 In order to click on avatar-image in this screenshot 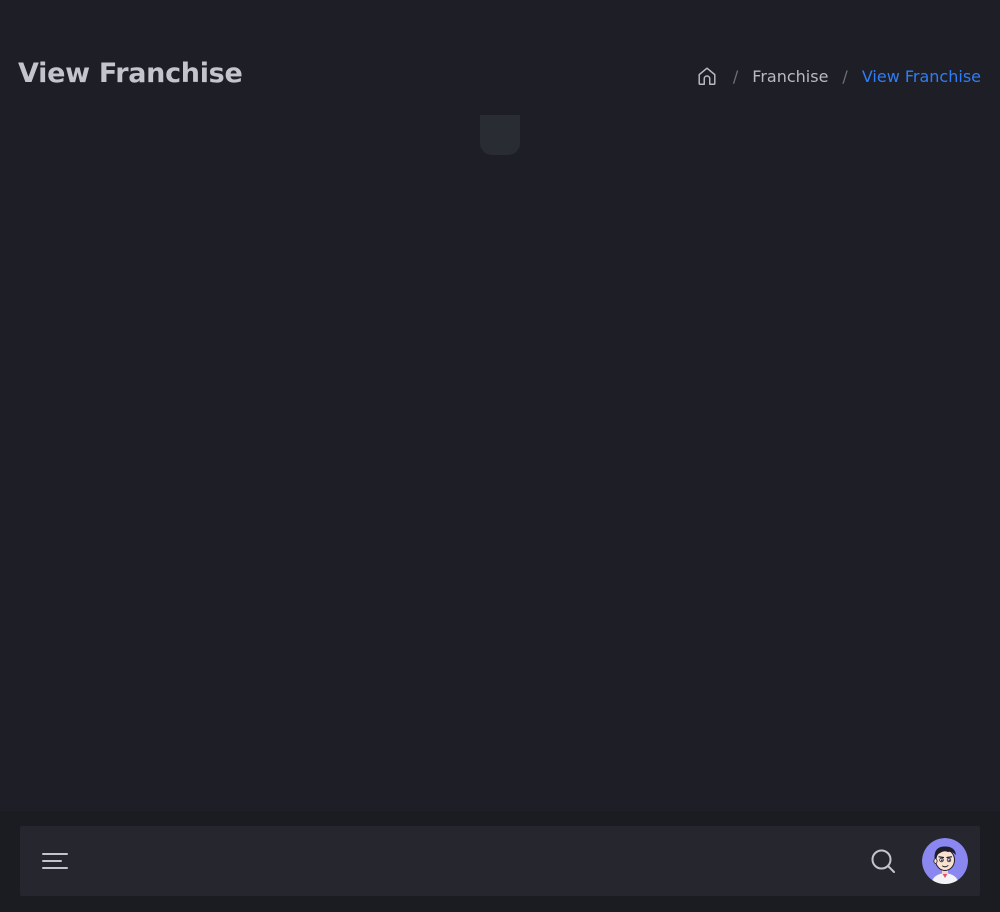, I will do `click(945, 861)`.